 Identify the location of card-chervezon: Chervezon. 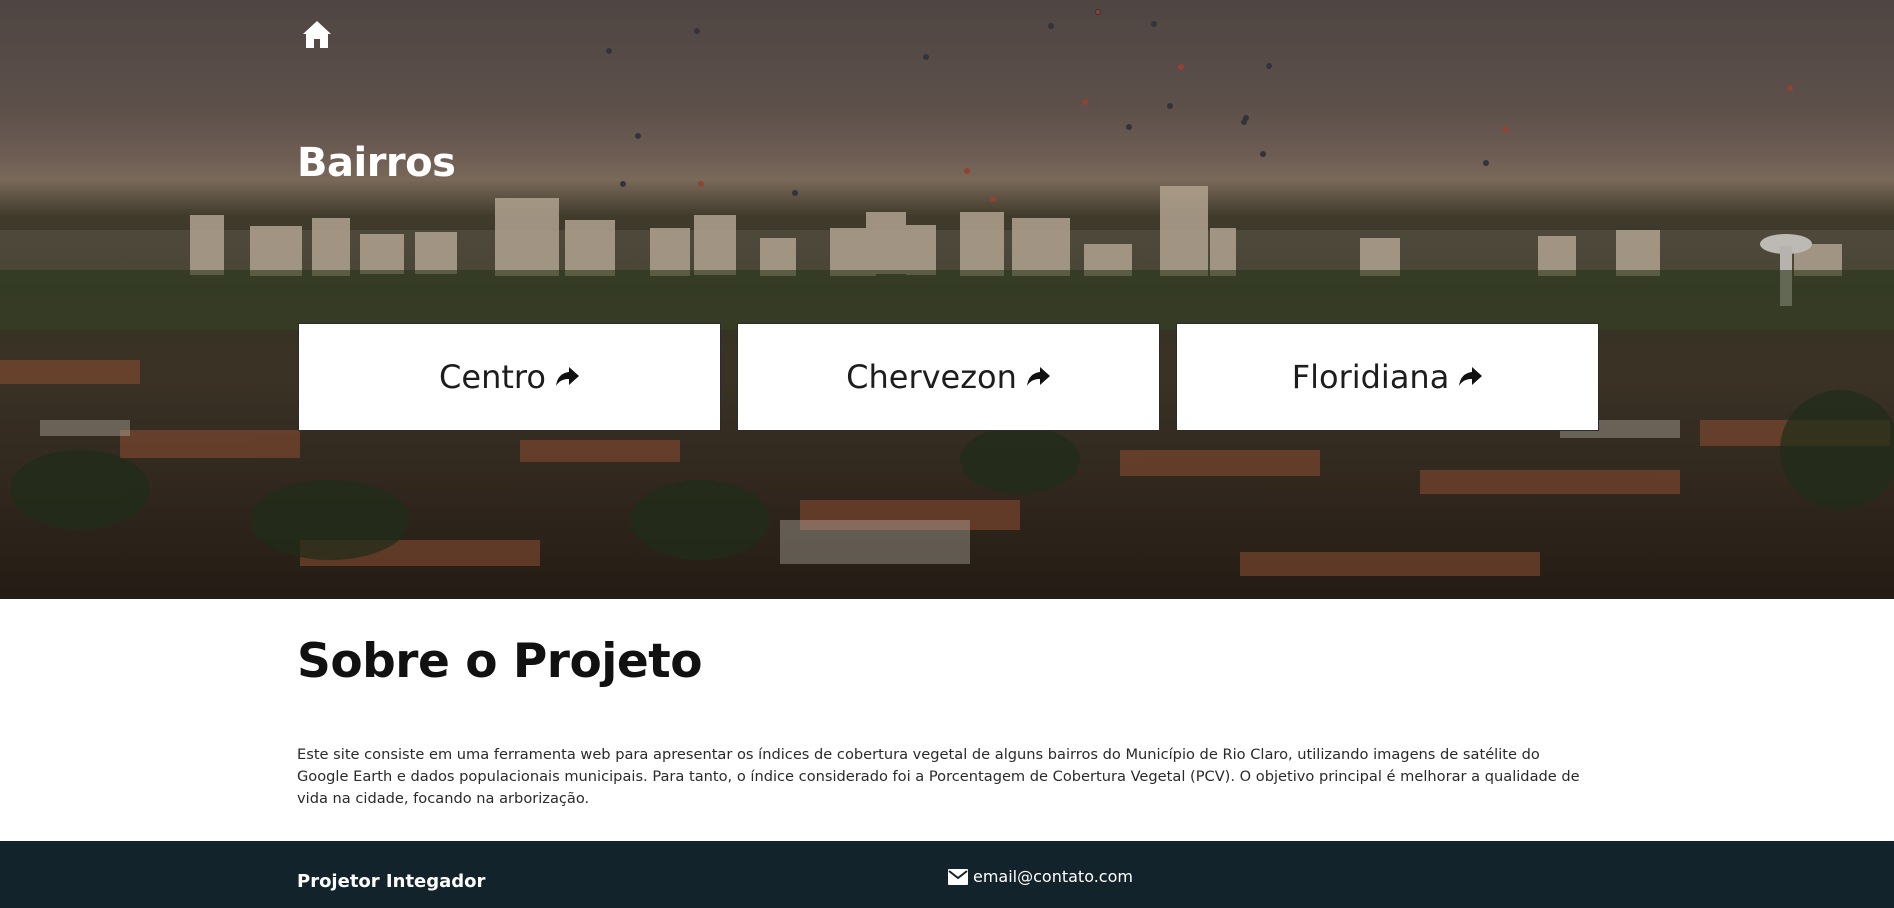
(948, 377).